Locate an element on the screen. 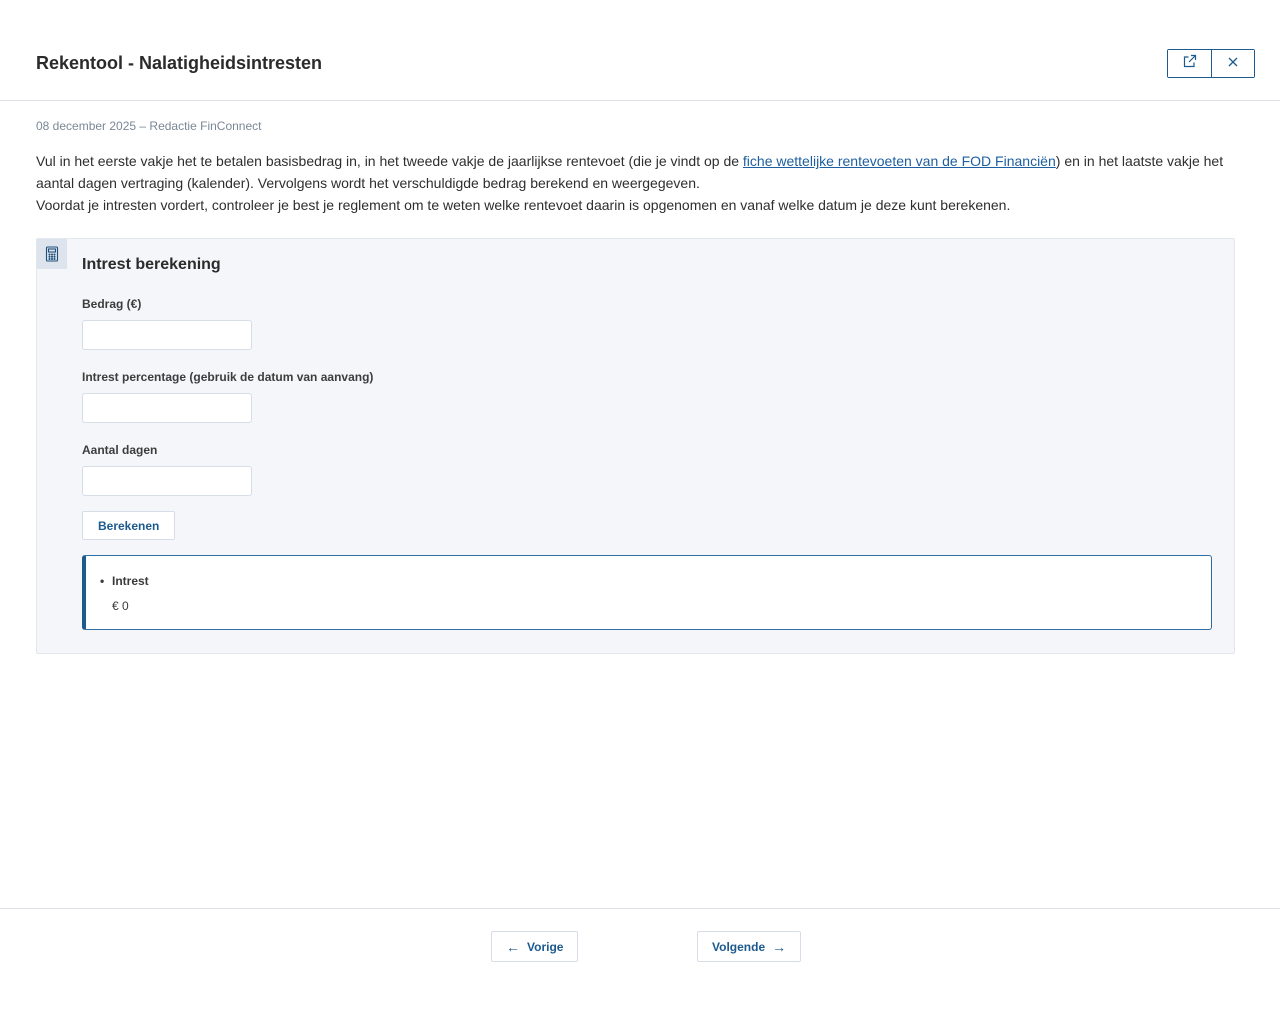  calculate-button: Berekenen is located at coordinates (129, 525).